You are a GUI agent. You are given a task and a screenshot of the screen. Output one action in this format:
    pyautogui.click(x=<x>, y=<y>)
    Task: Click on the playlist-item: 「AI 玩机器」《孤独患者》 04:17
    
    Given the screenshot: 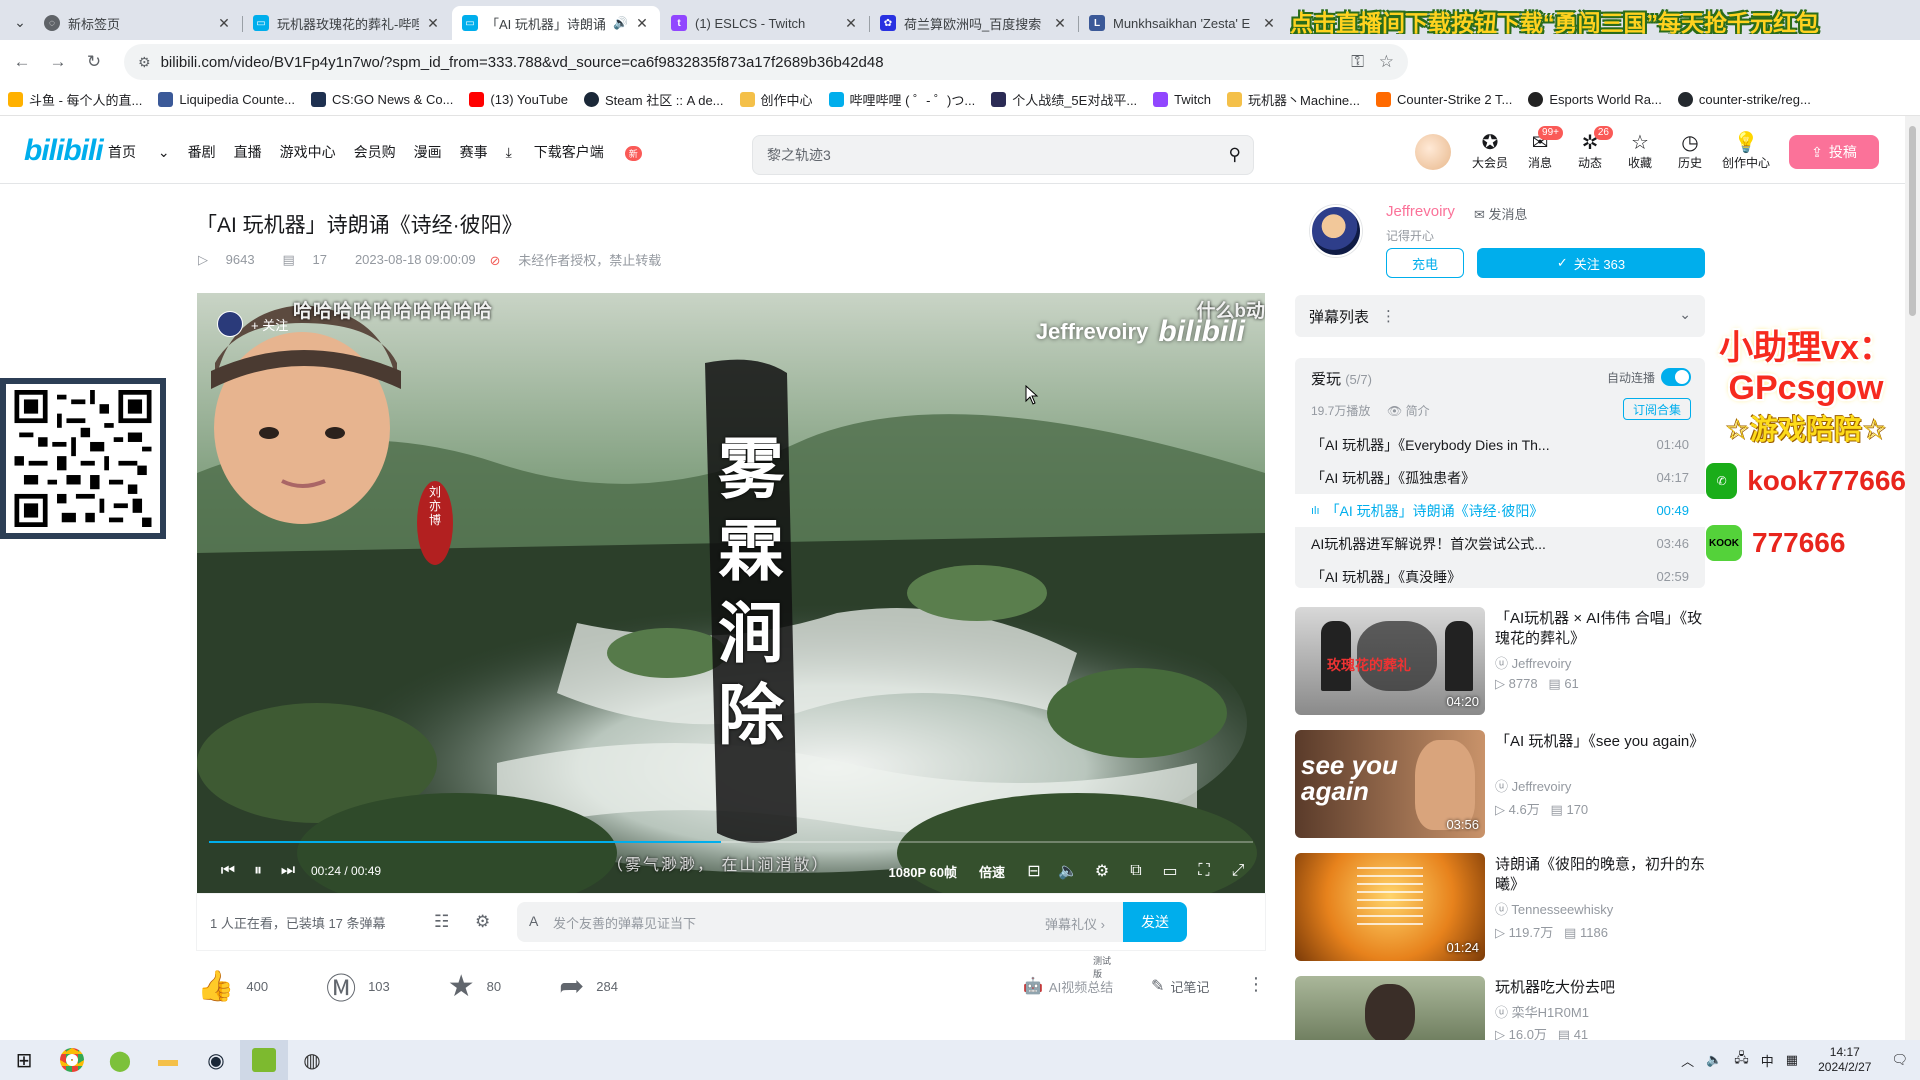 What is the action you would take?
    pyautogui.click(x=1500, y=477)
    